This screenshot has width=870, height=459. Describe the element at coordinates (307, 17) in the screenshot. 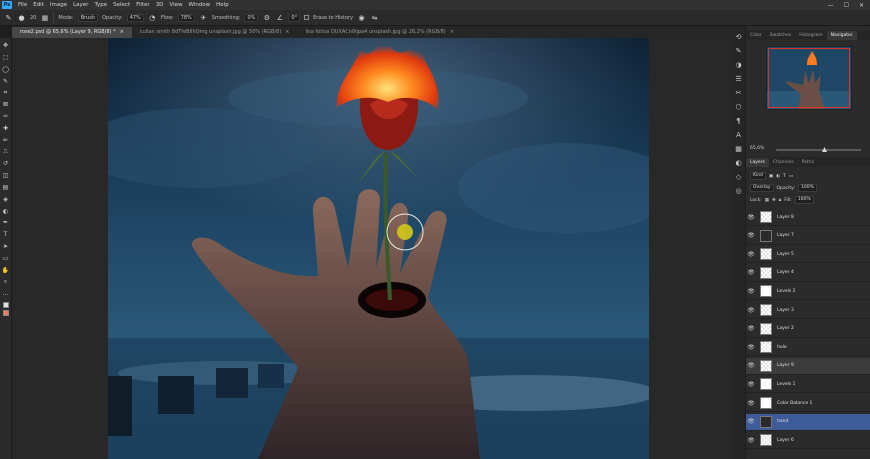

I see `erase-history-checkbox` at that location.